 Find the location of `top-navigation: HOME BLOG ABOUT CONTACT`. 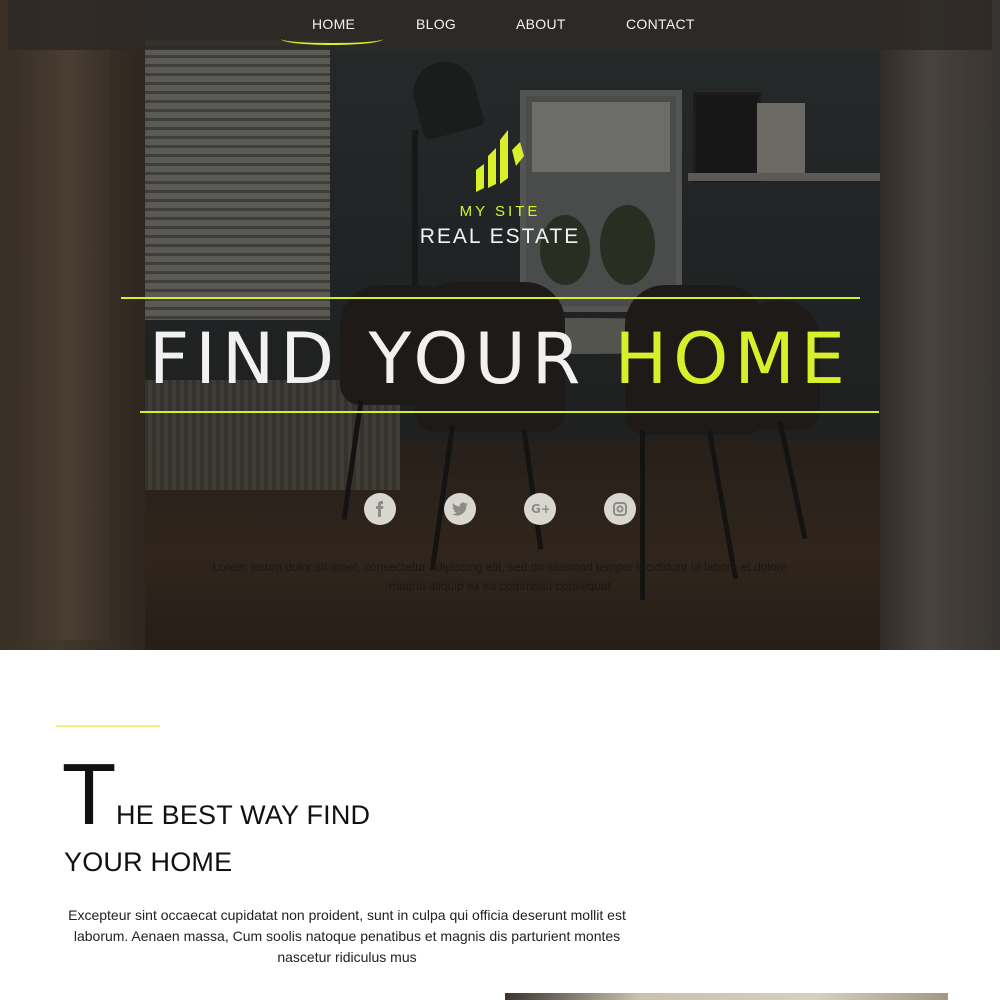

top-navigation: HOME BLOG ABOUT CONTACT is located at coordinates (500, 25).